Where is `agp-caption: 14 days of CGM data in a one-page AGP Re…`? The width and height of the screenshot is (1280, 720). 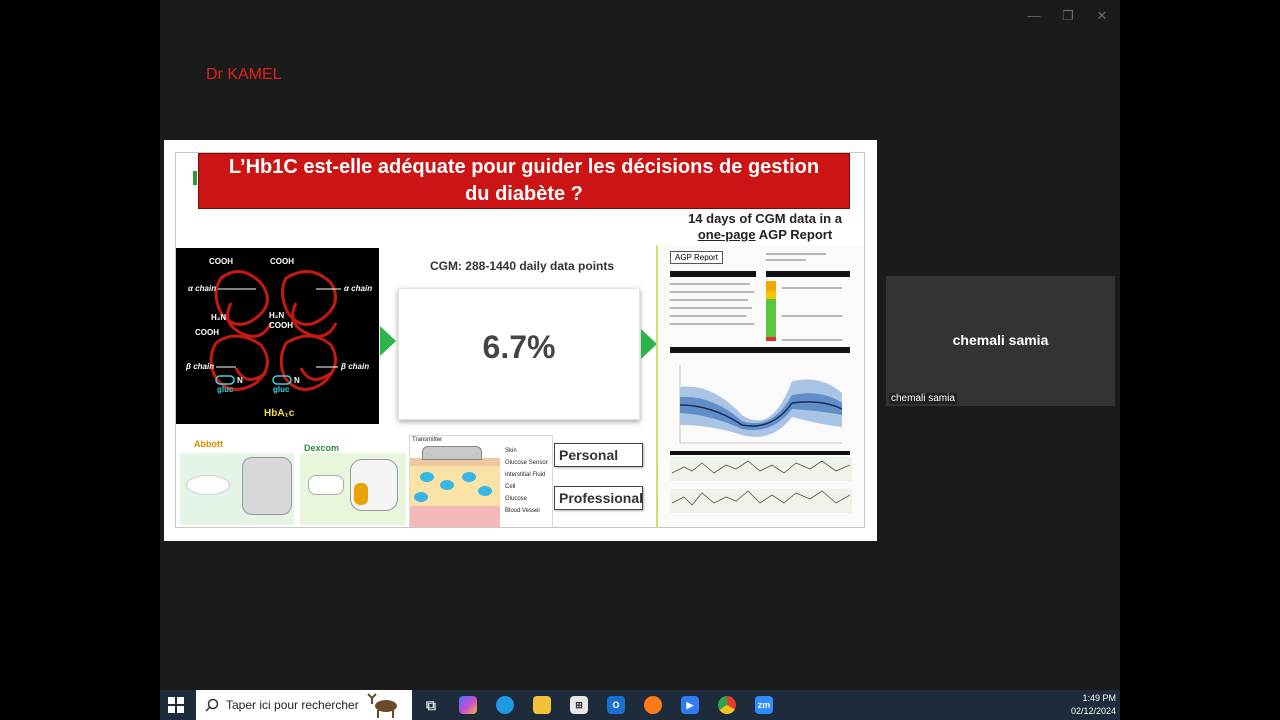 agp-caption: 14 days of CGM data in a one-page AGP Re… is located at coordinates (765, 227).